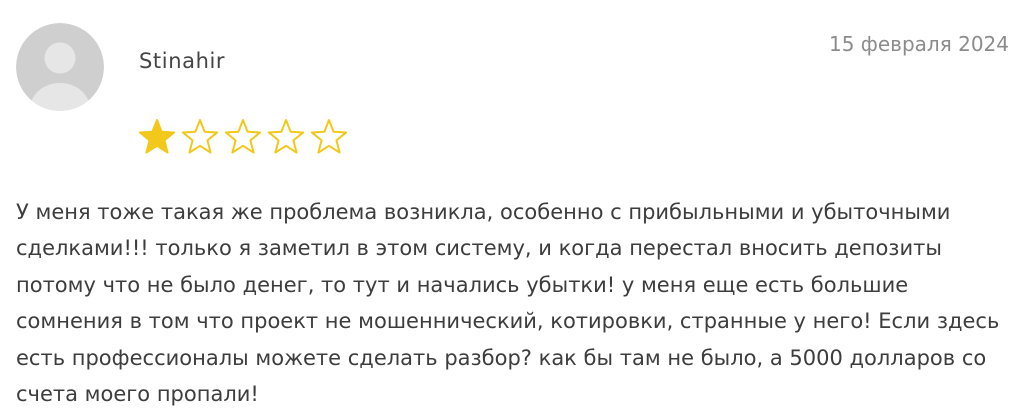 This screenshot has height=418, width=1025. I want to click on review-author-name: Stinahir, so click(182, 61).